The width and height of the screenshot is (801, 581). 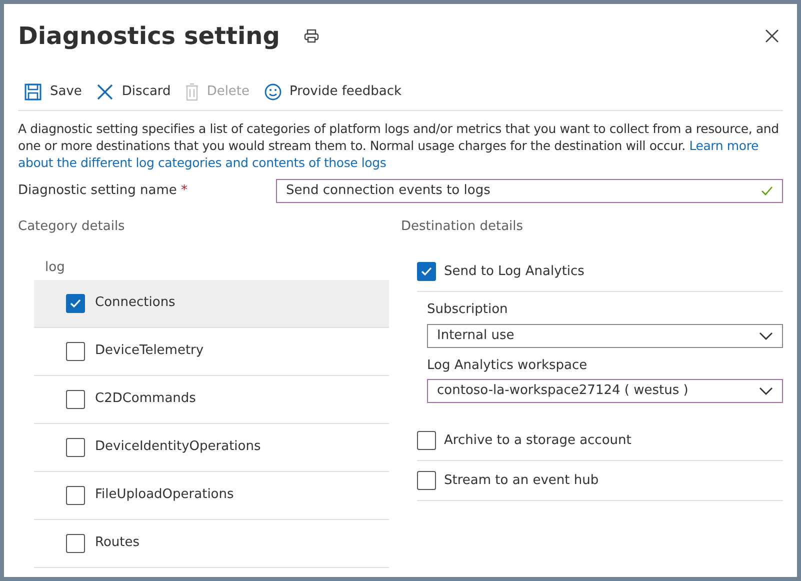 I want to click on setting-name-field: Send connection events to logs, so click(x=529, y=190).